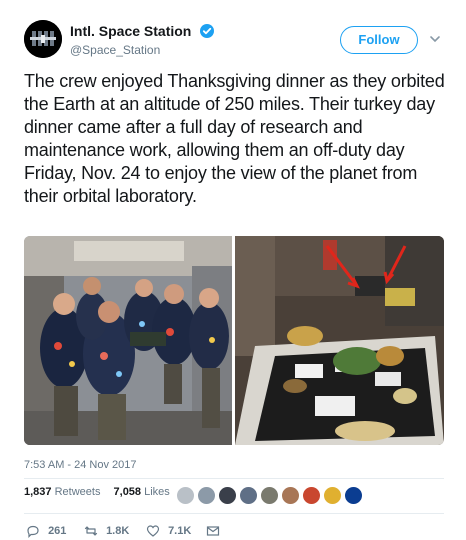 The width and height of the screenshot is (466, 540). What do you see at coordinates (46, 531) in the screenshot?
I see `reply-button: 261` at bounding box center [46, 531].